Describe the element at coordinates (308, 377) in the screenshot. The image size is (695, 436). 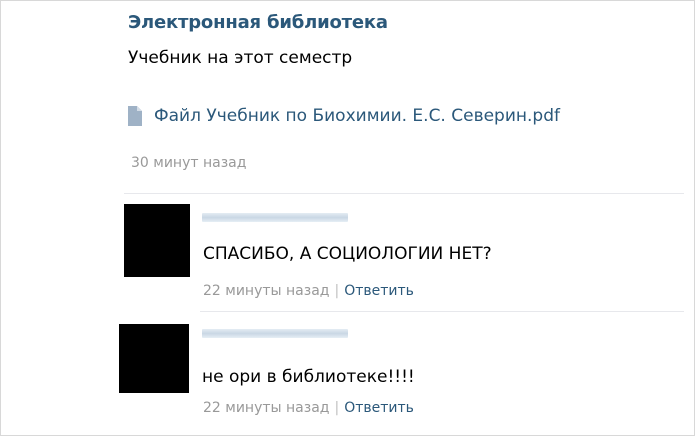
I see `comment-text: не ори в библиотеке!!!!` at that location.